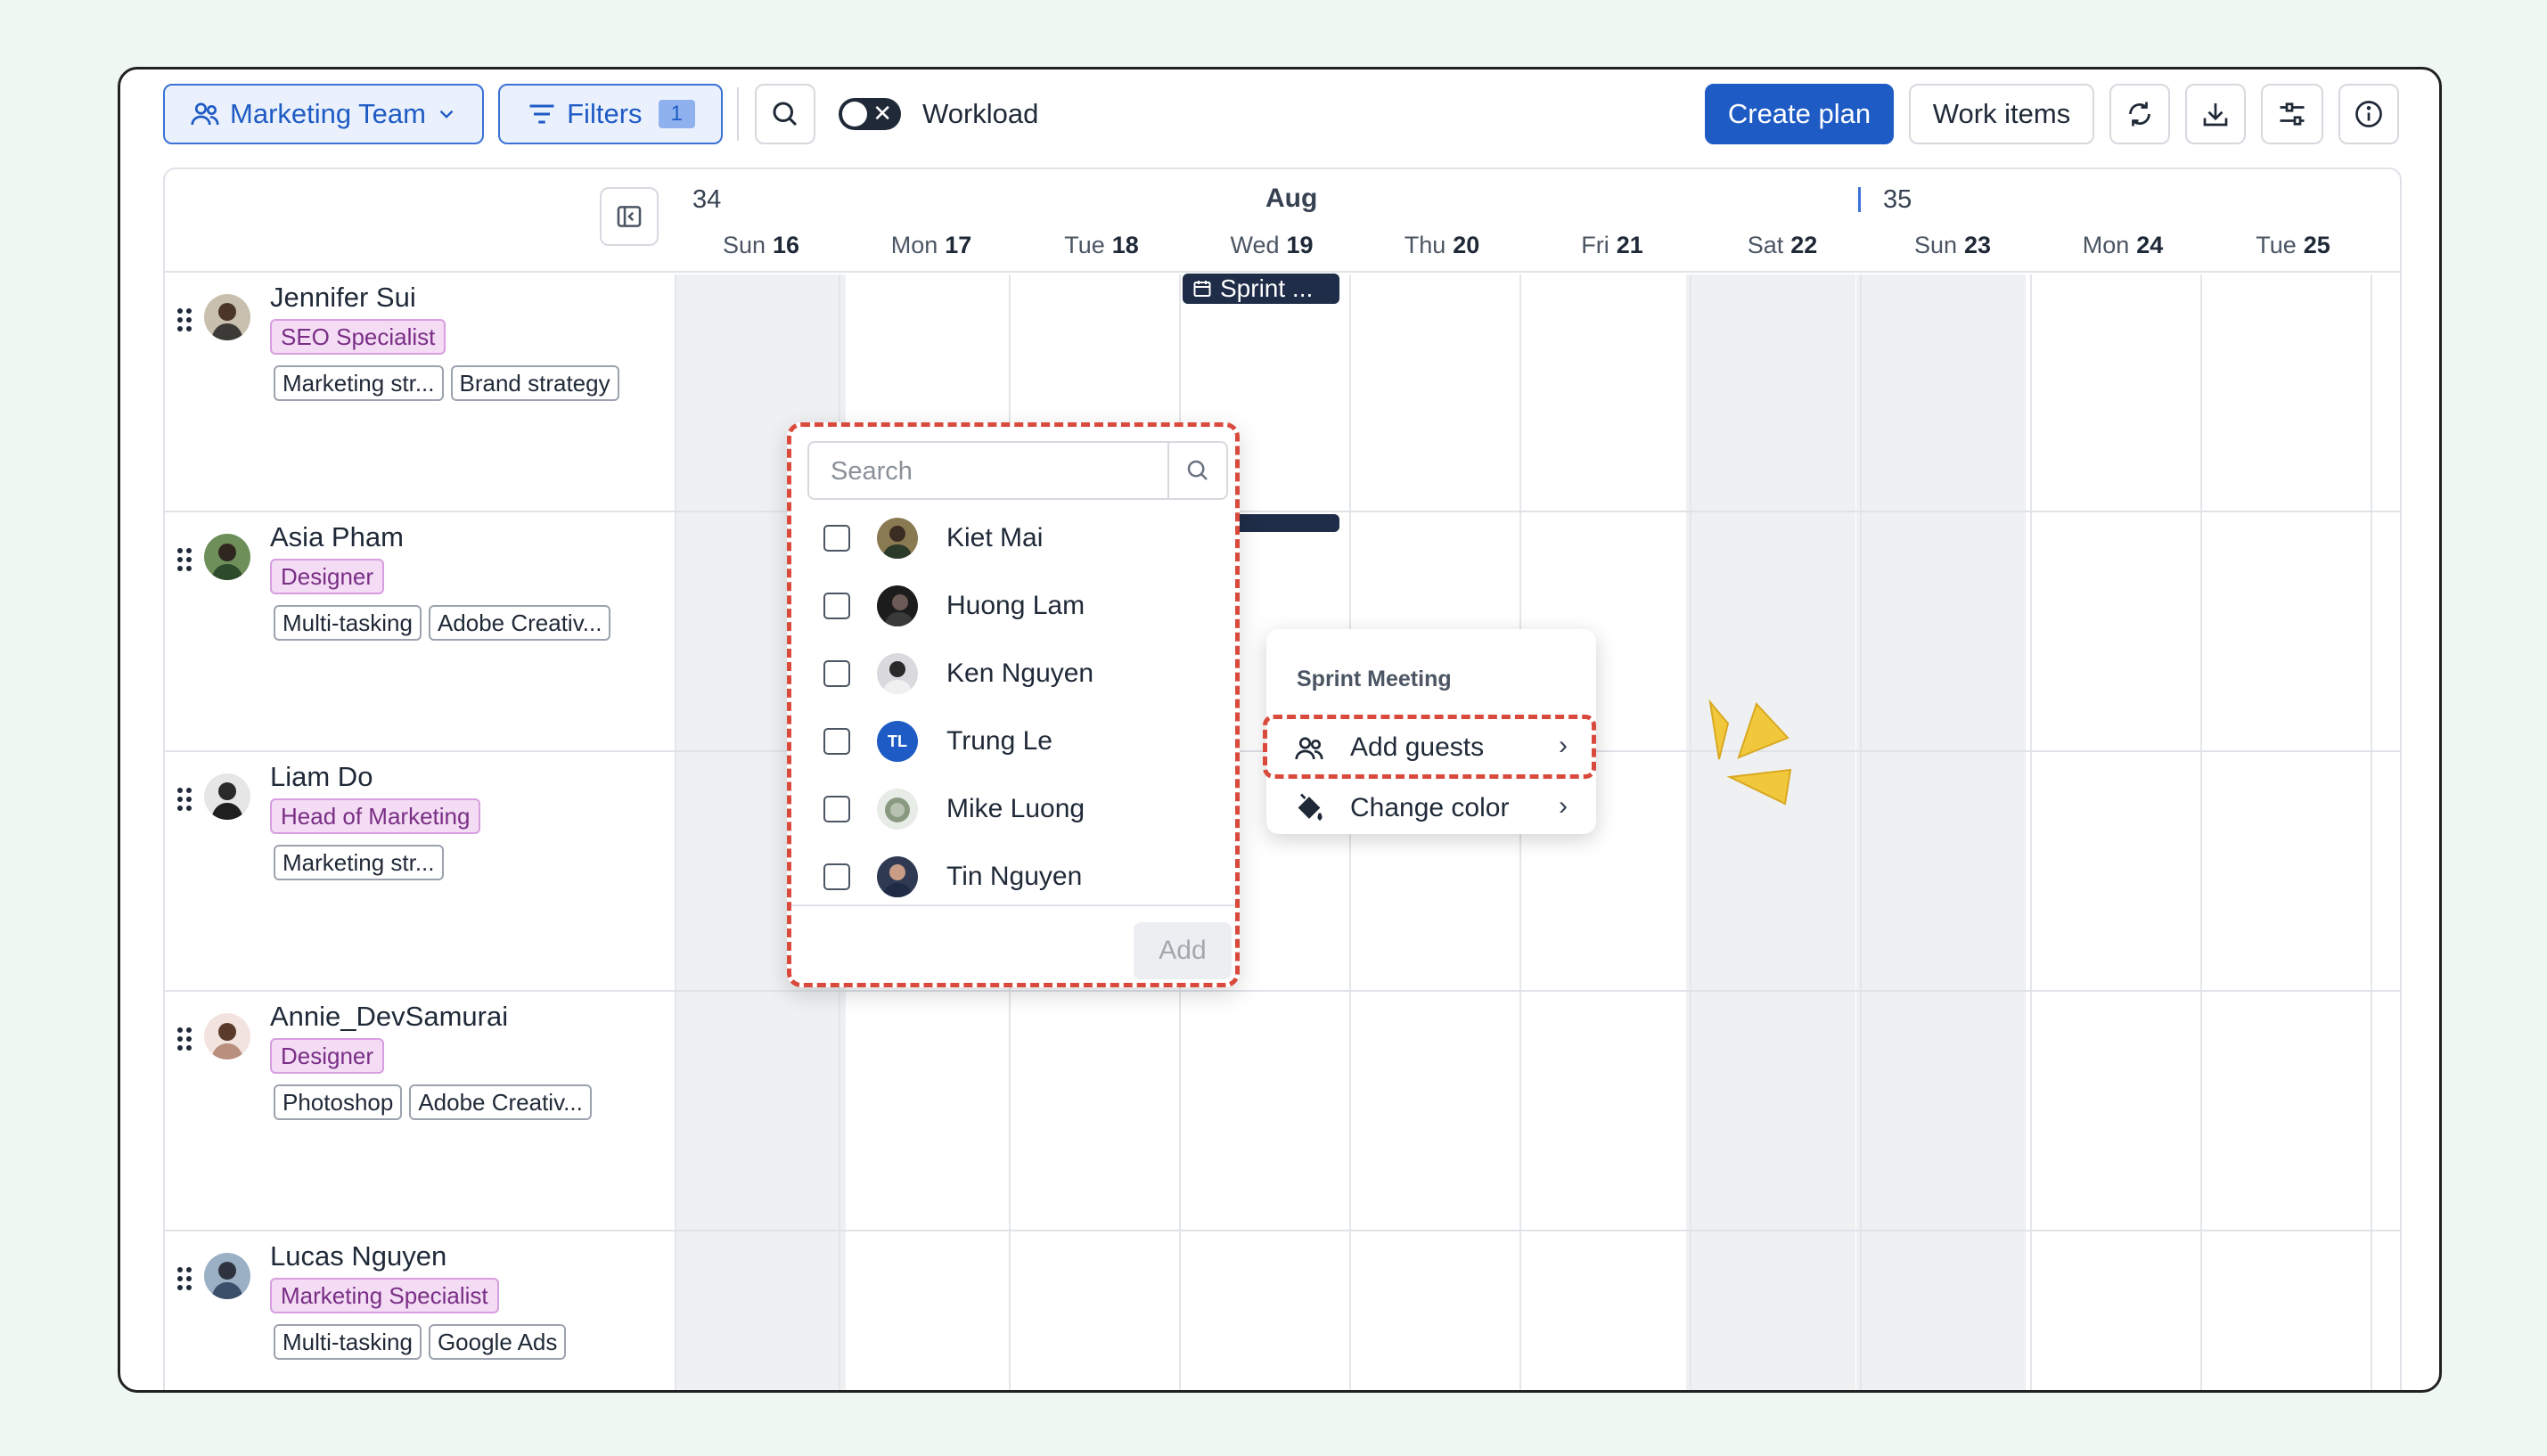  What do you see at coordinates (1272, 245) in the screenshot?
I see `day-header: Wed 19` at bounding box center [1272, 245].